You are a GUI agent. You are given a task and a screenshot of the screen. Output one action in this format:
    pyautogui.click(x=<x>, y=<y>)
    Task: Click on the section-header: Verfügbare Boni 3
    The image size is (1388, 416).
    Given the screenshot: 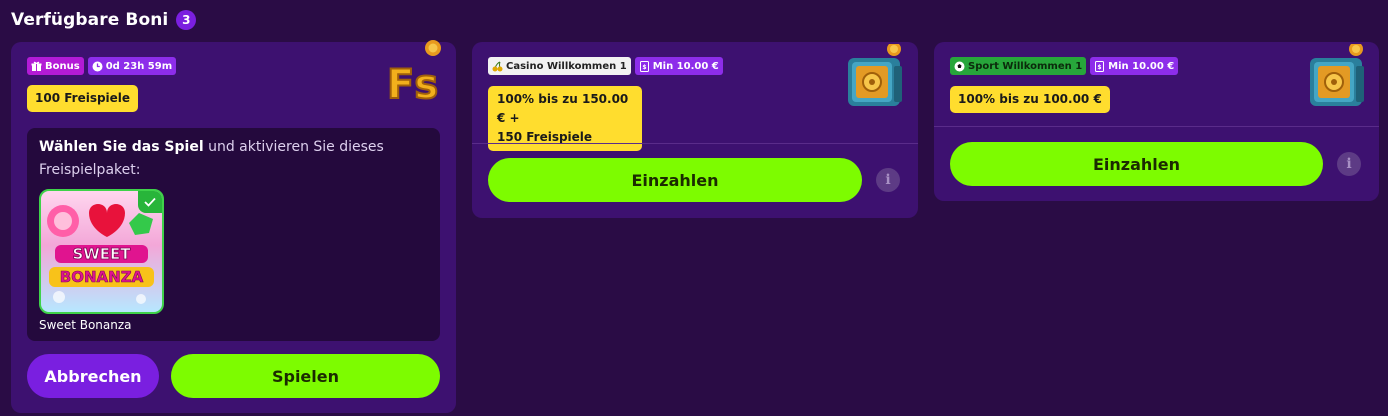 What is the action you would take?
    pyautogui.click(x=104, y=20)
    